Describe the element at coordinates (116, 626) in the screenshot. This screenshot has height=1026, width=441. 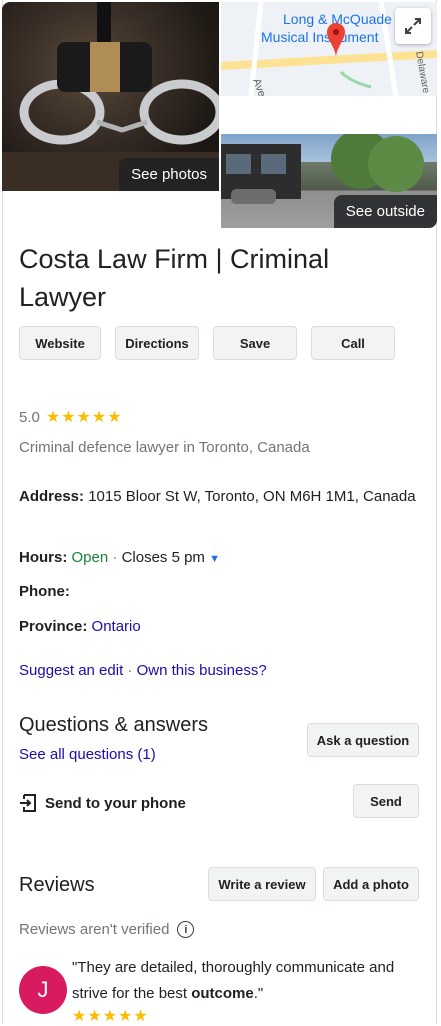
I see `province-link: Ontario` at that location.